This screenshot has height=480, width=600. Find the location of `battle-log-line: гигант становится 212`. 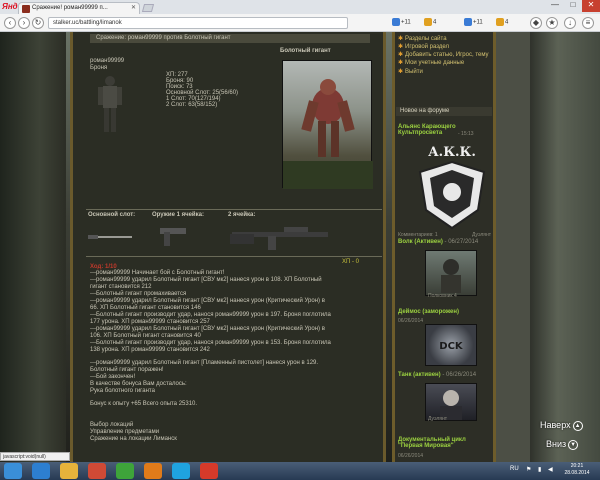

battle-log-line: гигант становится 212 is located at coordinates (121, 287).